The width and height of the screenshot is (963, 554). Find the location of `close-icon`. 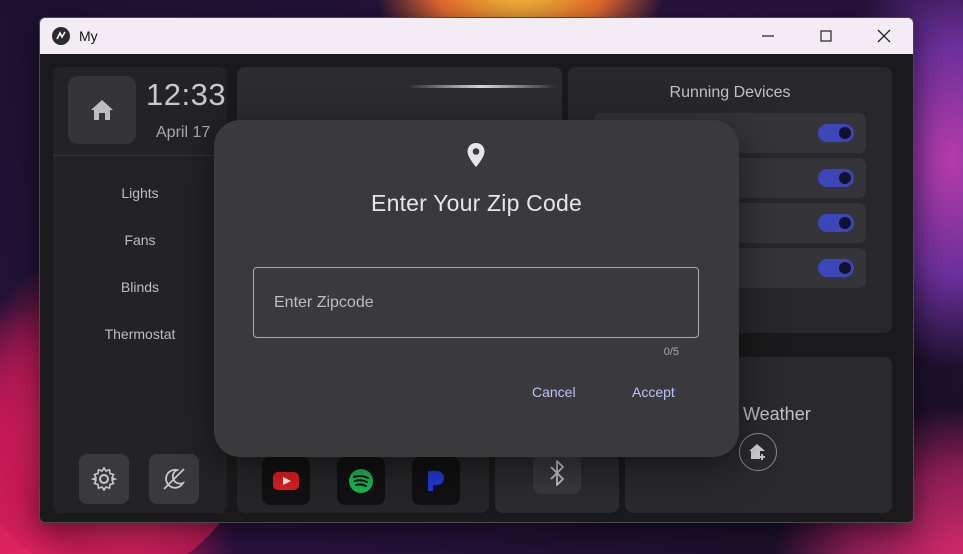

close-icon is located at coordinates (884, 36).